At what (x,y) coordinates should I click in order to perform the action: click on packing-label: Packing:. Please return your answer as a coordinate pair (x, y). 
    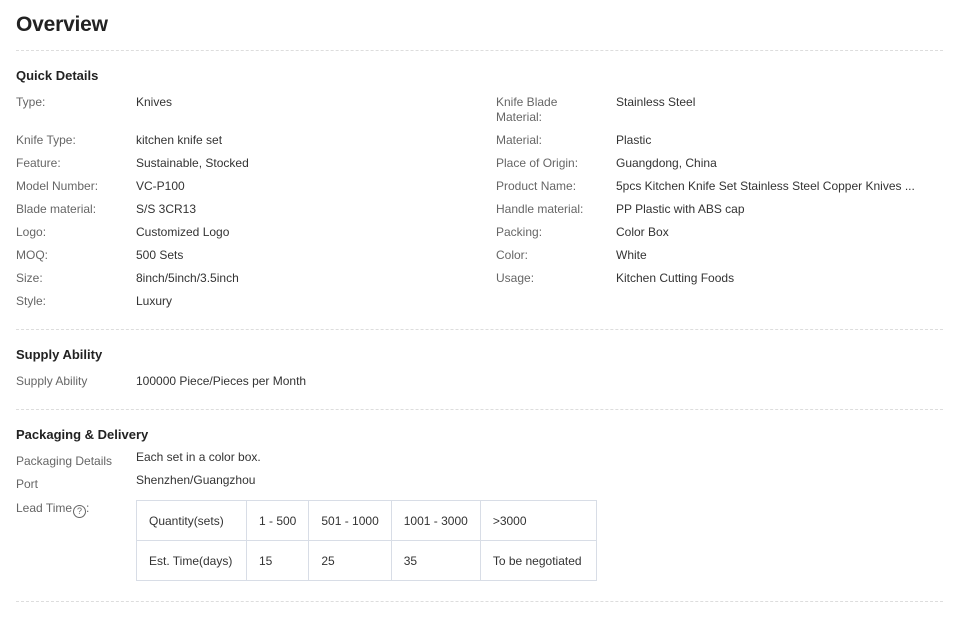
    Looking at the image, I should click on (519, 232).